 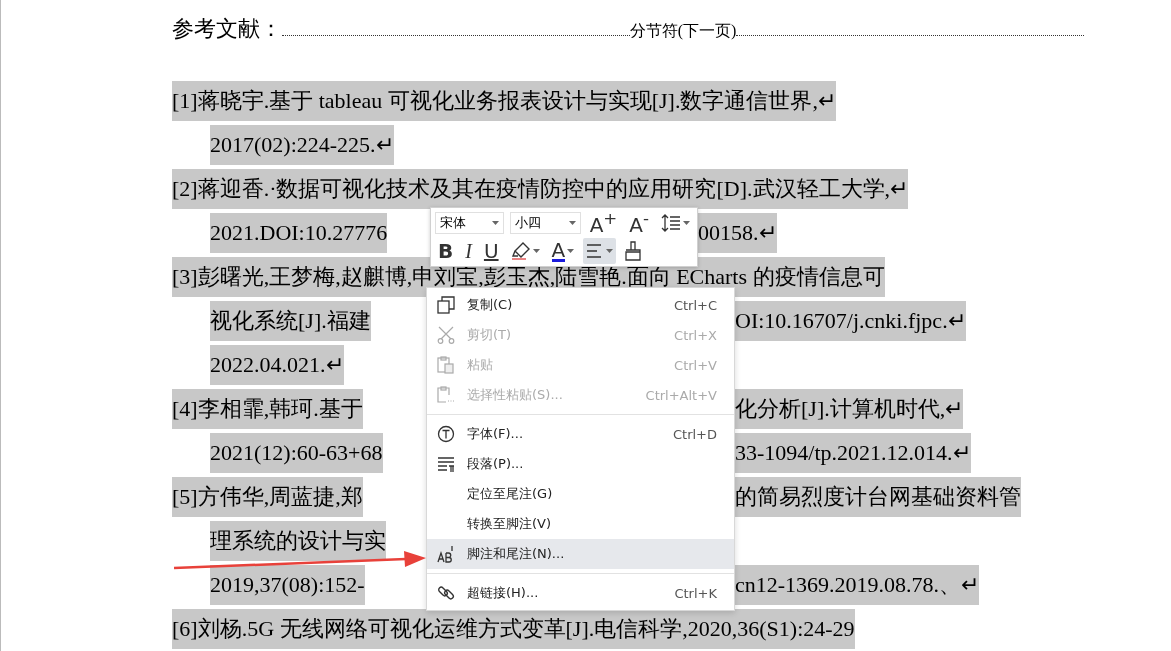 I want to click on link-icon, so click(x=446, y=593).